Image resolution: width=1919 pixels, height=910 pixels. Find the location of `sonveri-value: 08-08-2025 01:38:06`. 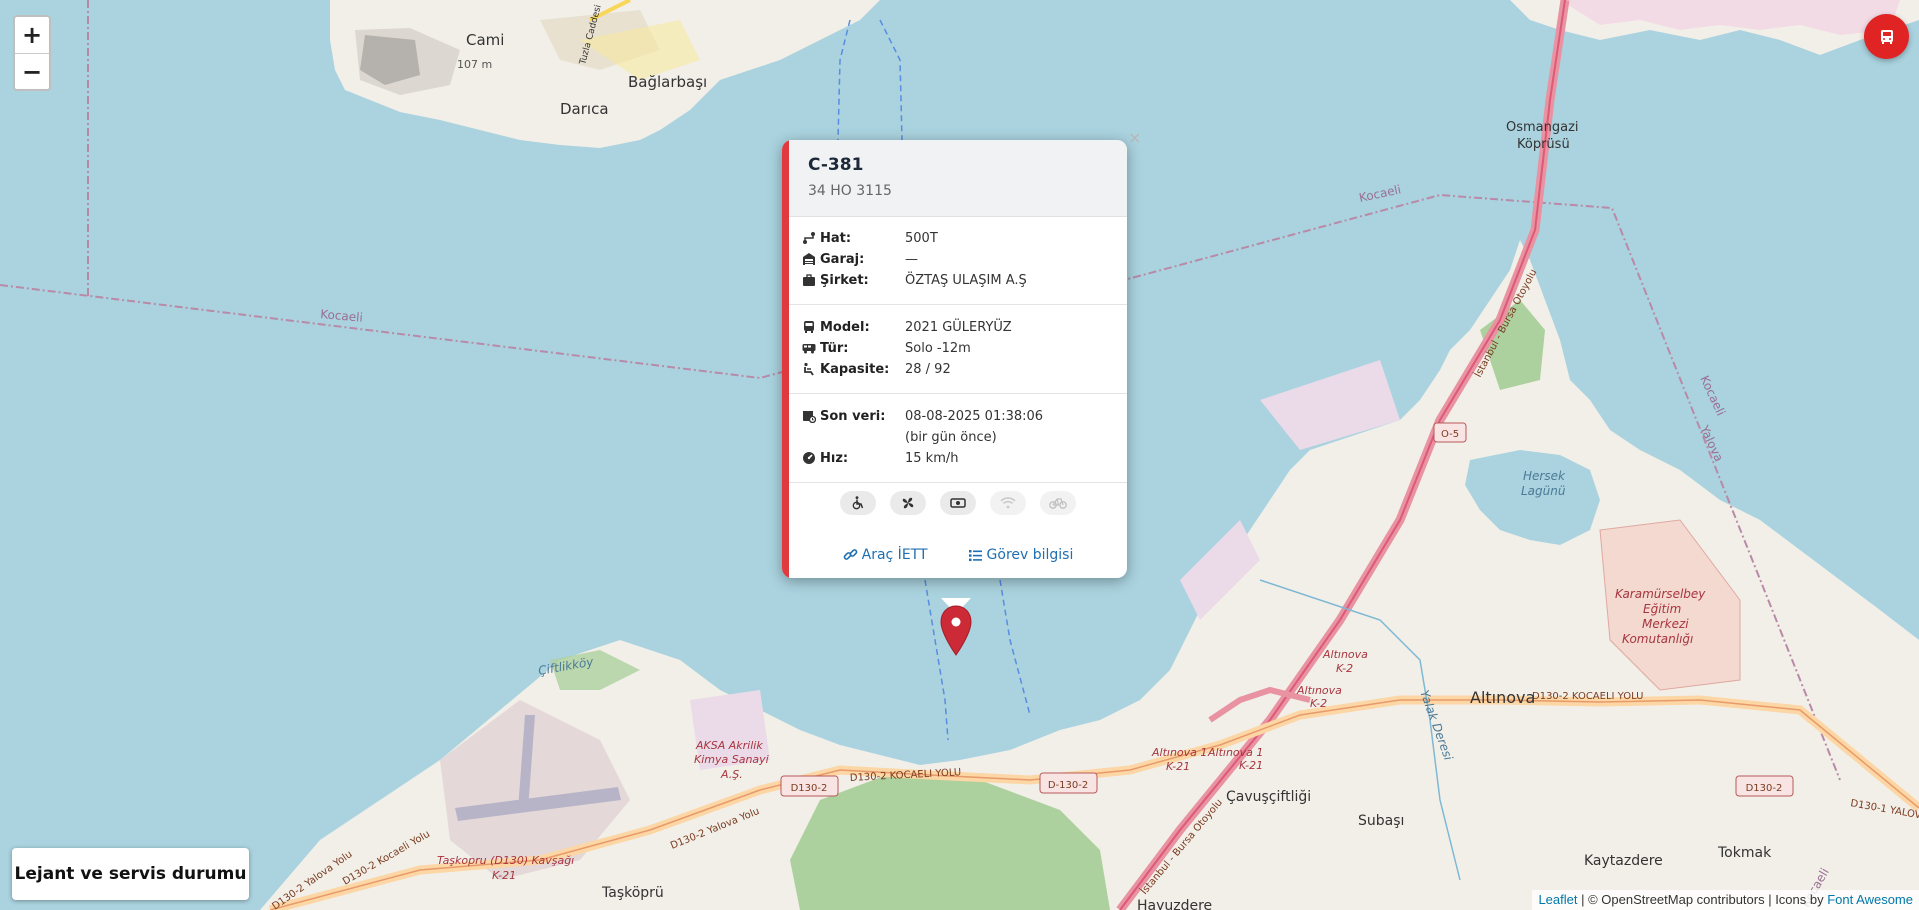

sonveri-value: 08-08-2025 01:38:06 is located at coordinates (974, 416).